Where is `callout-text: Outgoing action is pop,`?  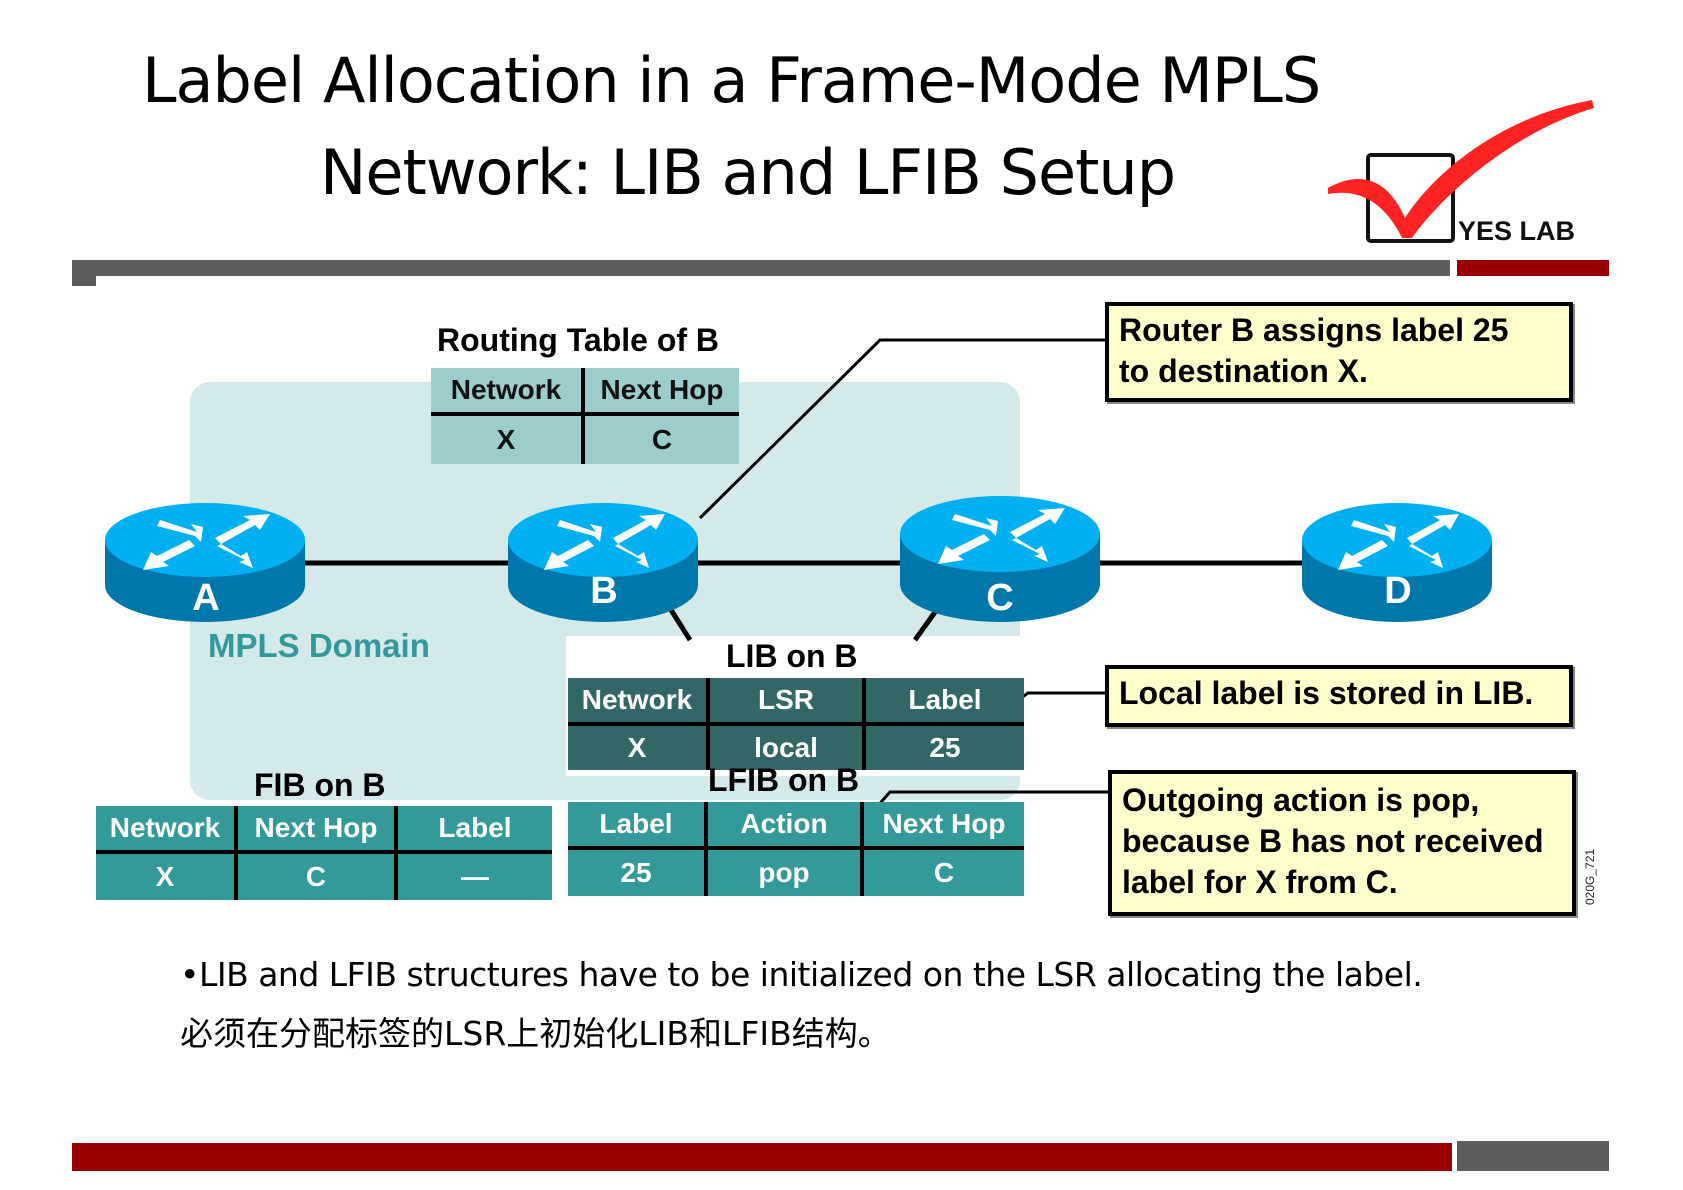
callout-text: Outgoing action is pop, is located at coordinates (1301, 800).